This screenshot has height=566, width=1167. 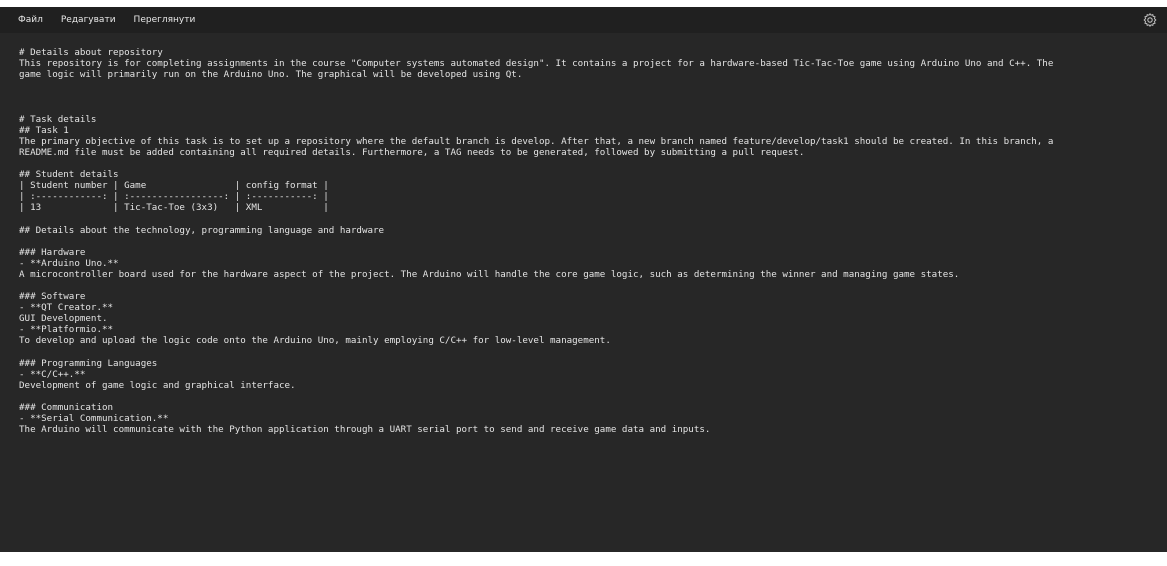 I want to click on editor-line: # Details about repository, so click(x=91, y=52).